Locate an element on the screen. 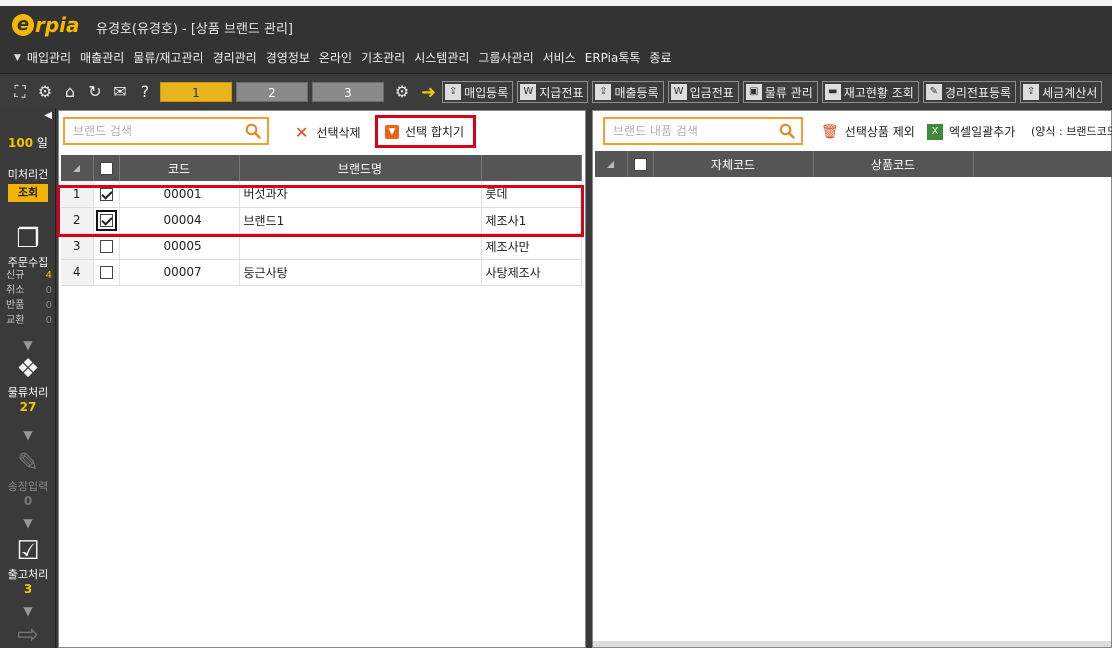  column-header-product-code: 상품코드 is located at coordinates (893, 164).